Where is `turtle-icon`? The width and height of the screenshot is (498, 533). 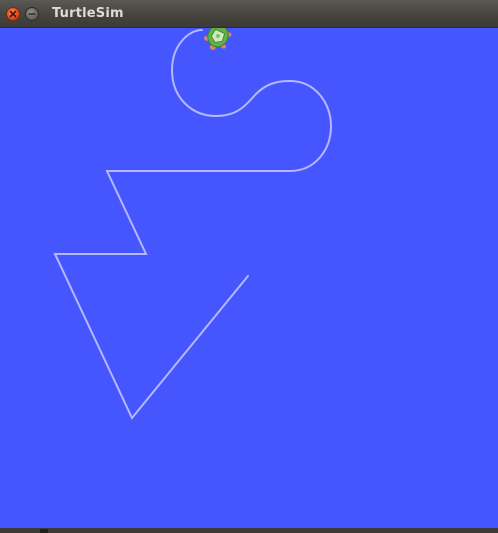 turtle-icon is located at coordinates (218, 39).